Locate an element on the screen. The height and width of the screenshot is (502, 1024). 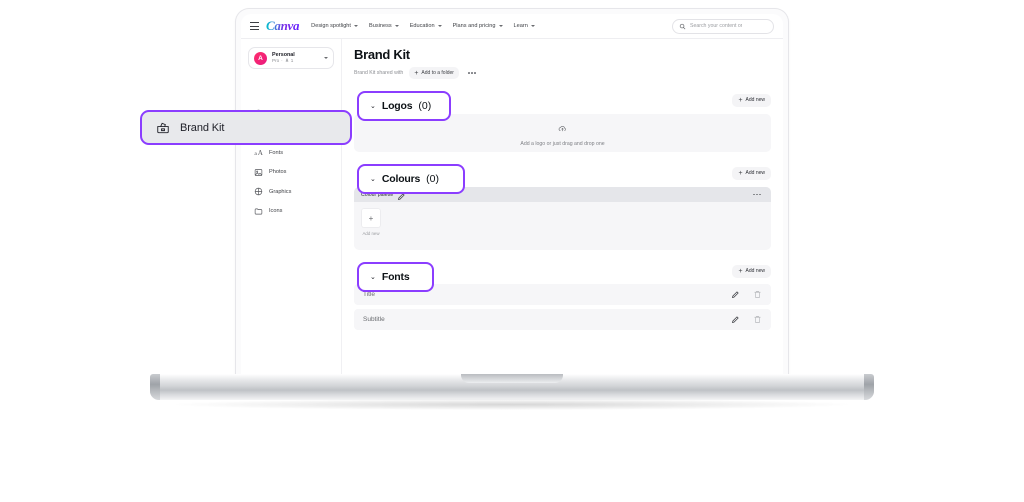
nav-link-plans-and-pricing: Plans and pricing is located at coordinates (478, 26).